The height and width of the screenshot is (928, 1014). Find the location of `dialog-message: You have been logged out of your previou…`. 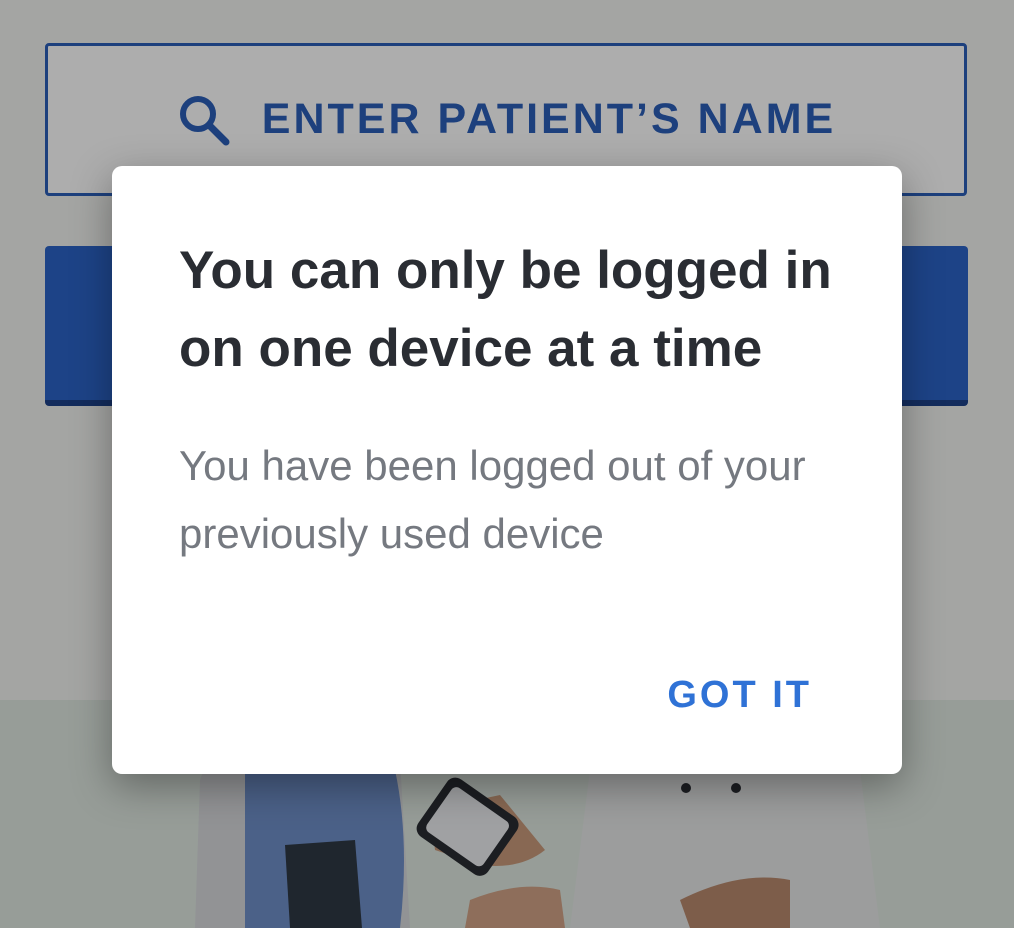

dialog-message: You have been logged out of your previou… is located at coordinates (492, 499).